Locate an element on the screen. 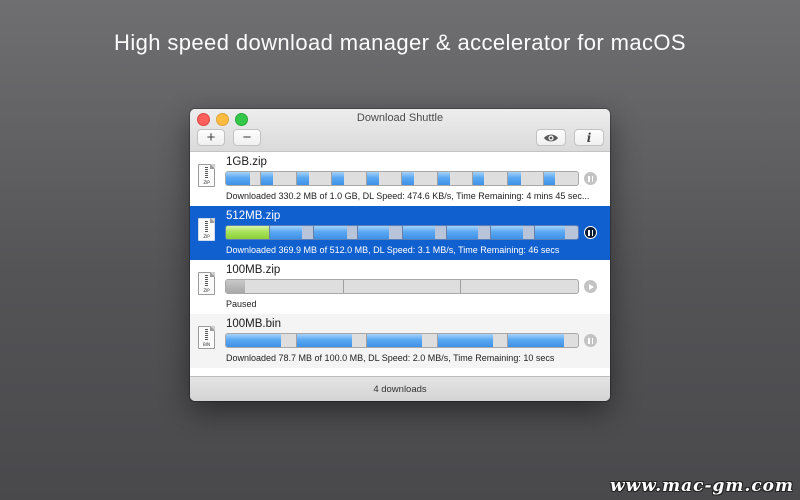 This screenshot has height=500, width=800. download-status: Paused is located at coordinates (241, 304).